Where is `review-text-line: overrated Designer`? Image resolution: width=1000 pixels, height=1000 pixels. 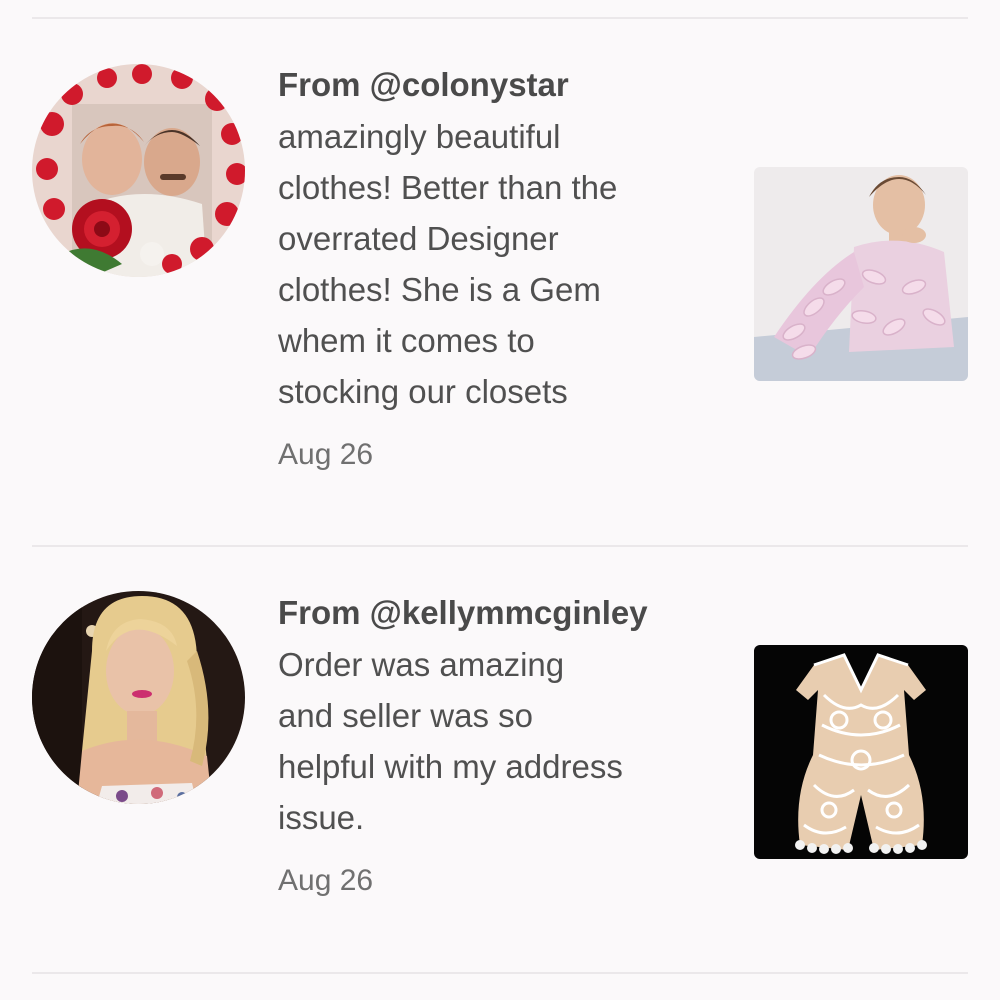 review-text-line: overrated Designer is located at coordinates (418, 238).